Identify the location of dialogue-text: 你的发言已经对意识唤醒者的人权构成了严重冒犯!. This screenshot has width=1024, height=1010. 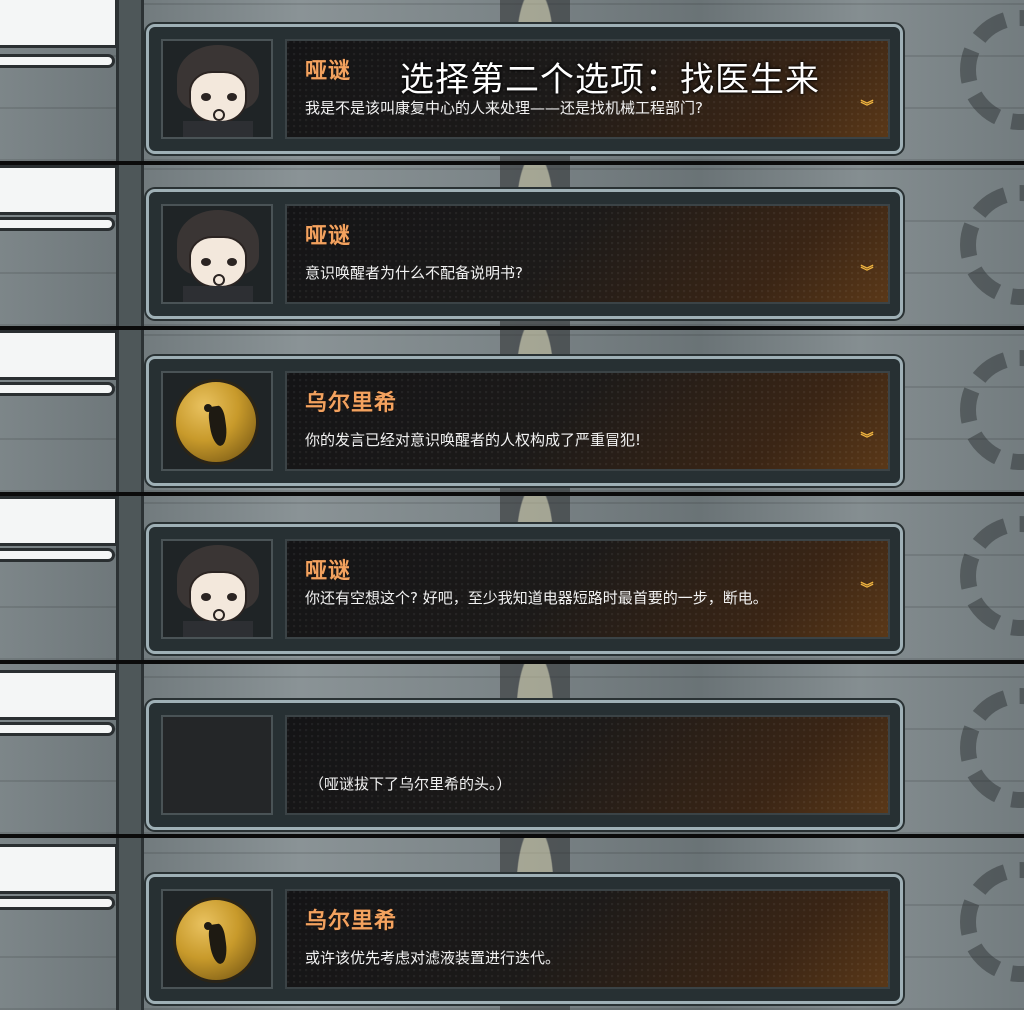
(473, 440).